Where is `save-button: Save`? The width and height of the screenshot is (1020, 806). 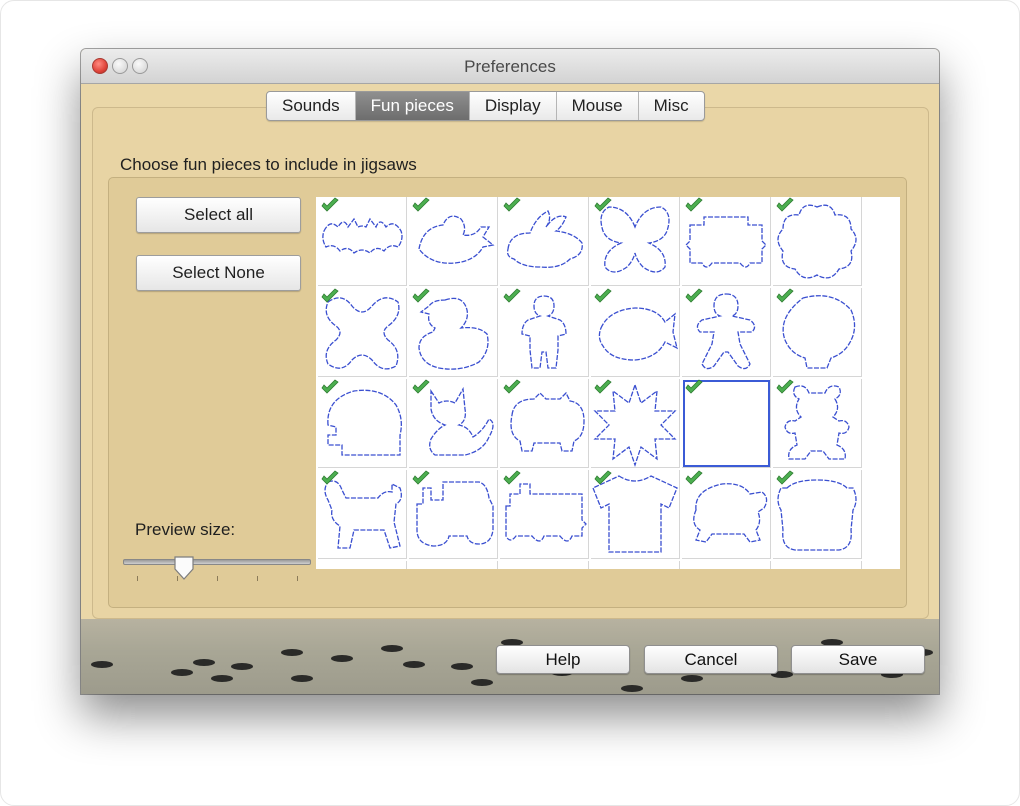 save-button: Save is located at coordinates (858, 659).